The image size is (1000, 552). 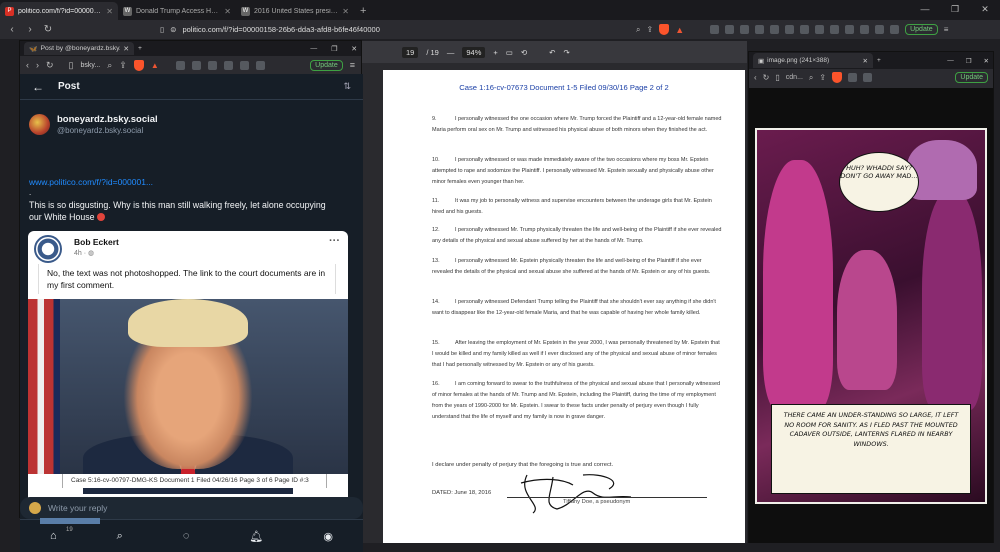 What do you see at coordinates (552, 52) in the screenshot?
I see `undo-icon: ↶` at bounding box center [552, 52].